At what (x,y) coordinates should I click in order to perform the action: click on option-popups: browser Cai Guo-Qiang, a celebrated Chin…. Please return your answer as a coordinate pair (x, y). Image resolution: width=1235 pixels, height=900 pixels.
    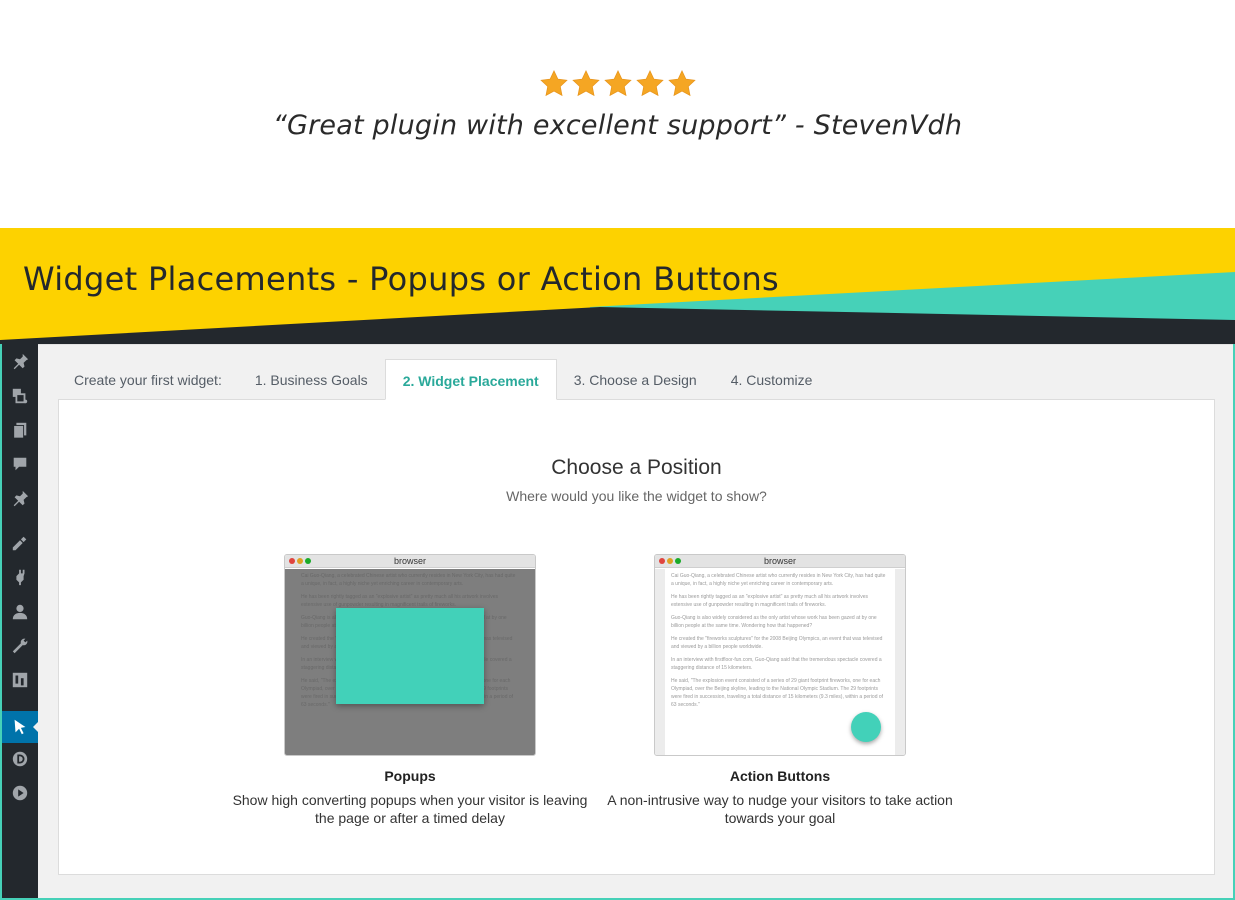
    Looking at the image, I should click on (410, 690).